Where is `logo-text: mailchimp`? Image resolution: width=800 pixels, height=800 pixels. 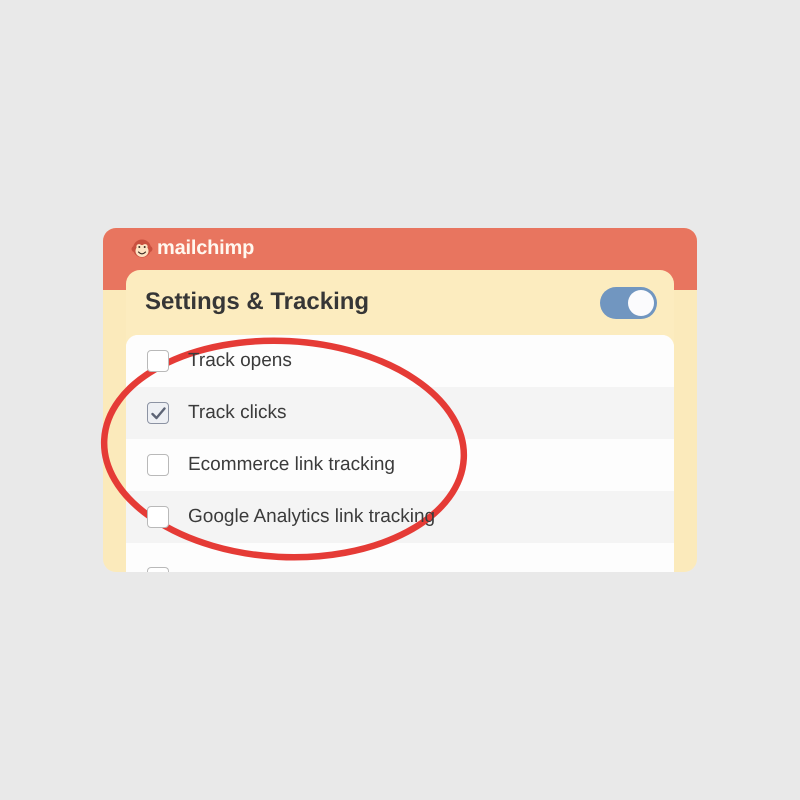 logo-text: mailchimp is located at coordinates (205, 248).